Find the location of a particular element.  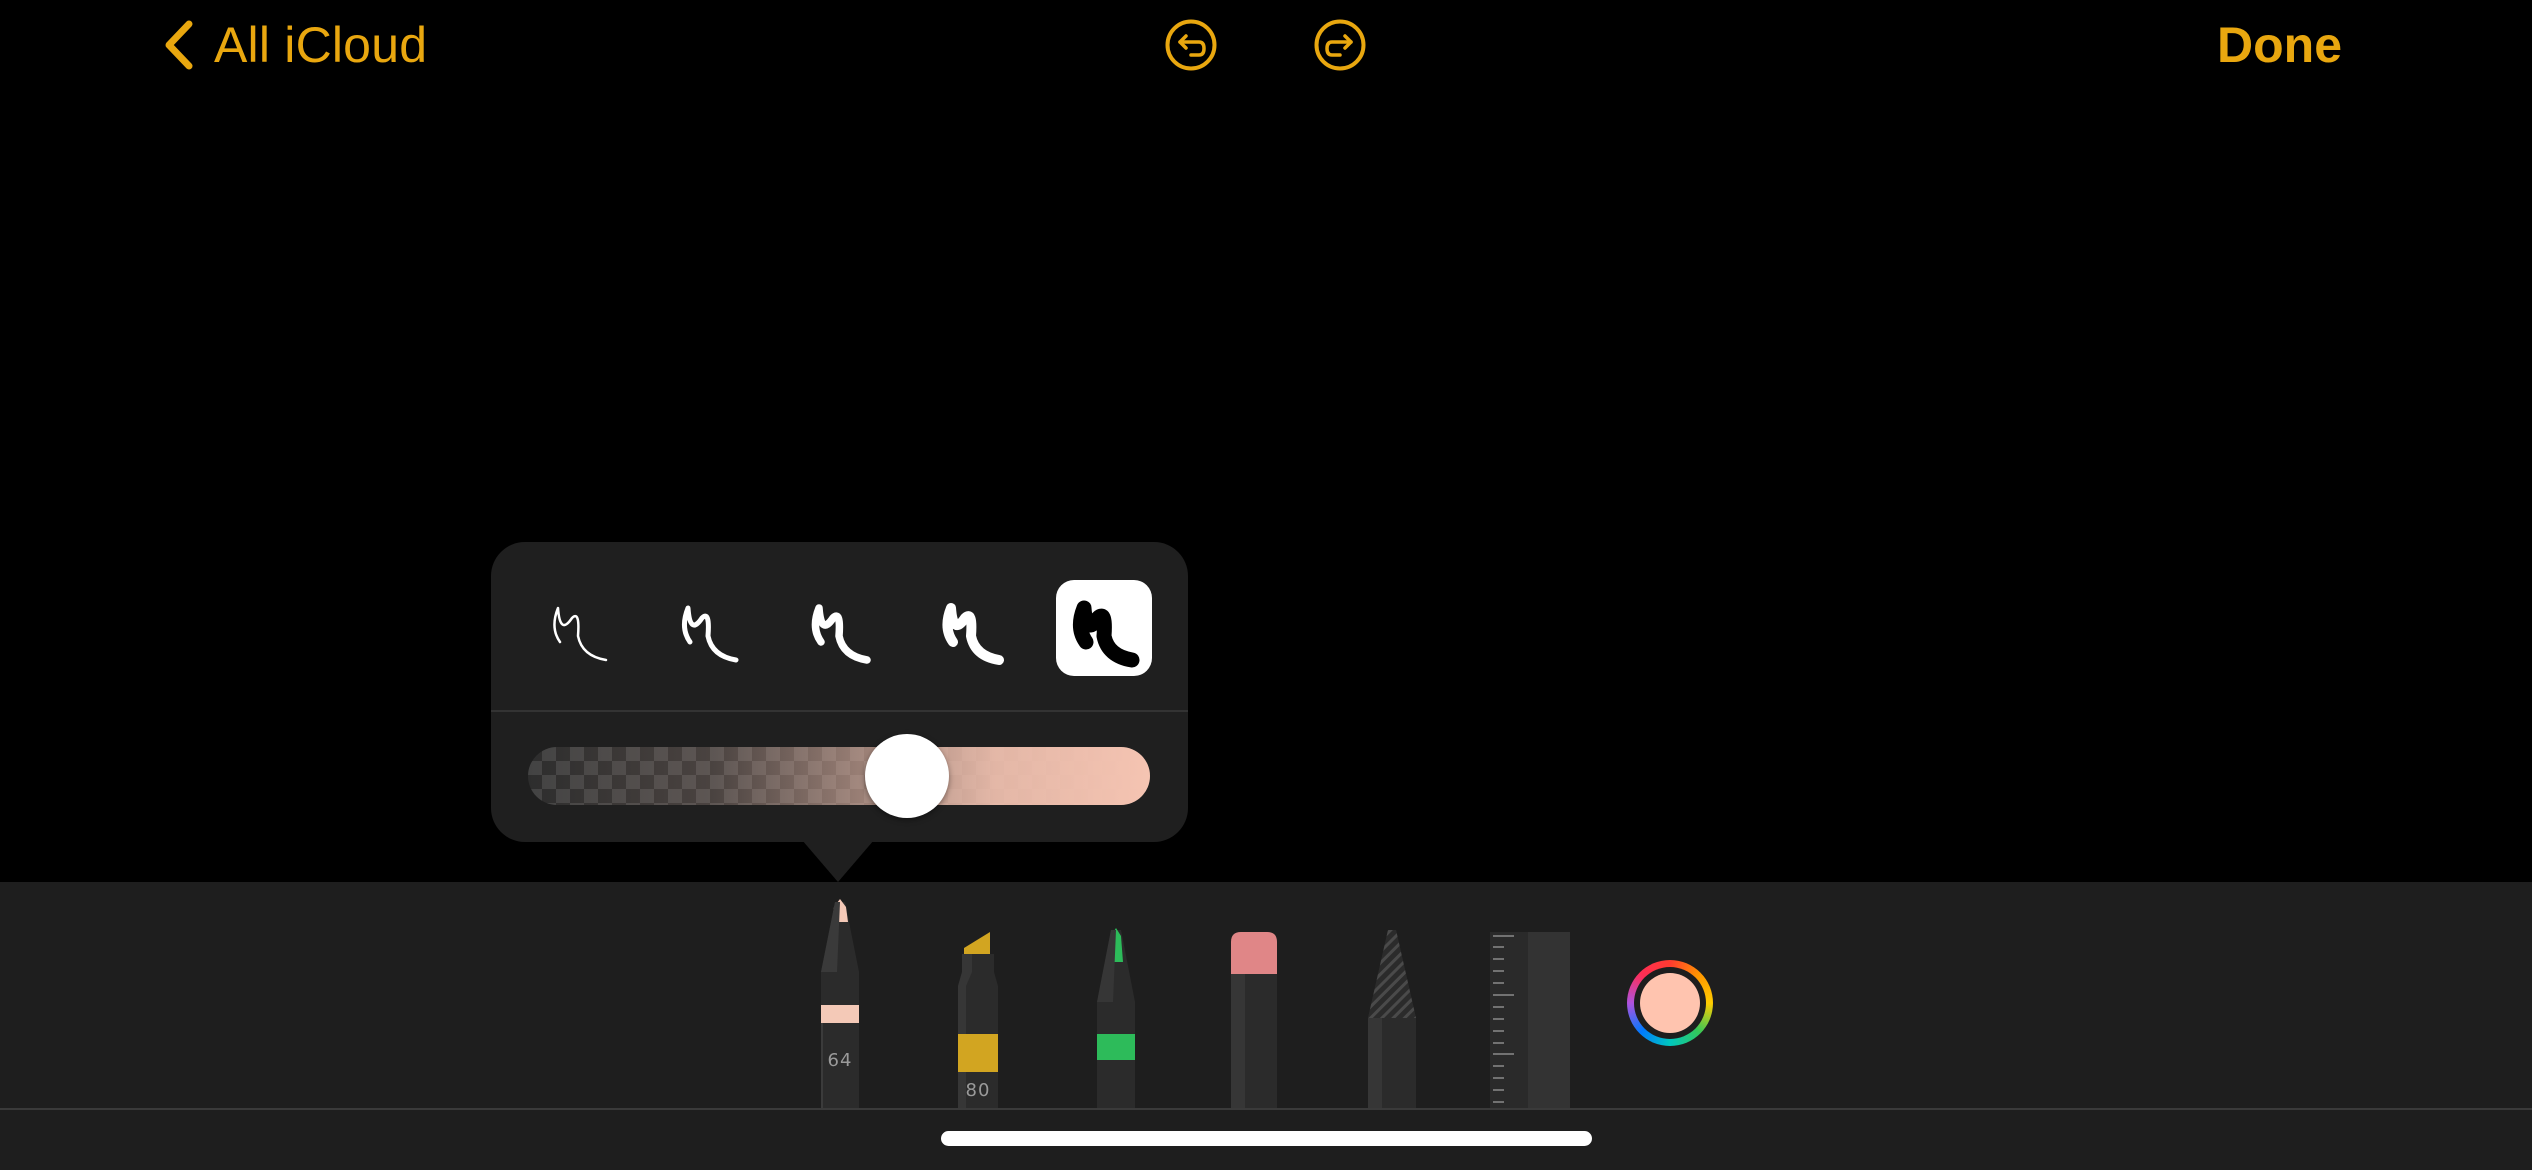

opacity-slider-thumb is located at coordinates (907, 776).